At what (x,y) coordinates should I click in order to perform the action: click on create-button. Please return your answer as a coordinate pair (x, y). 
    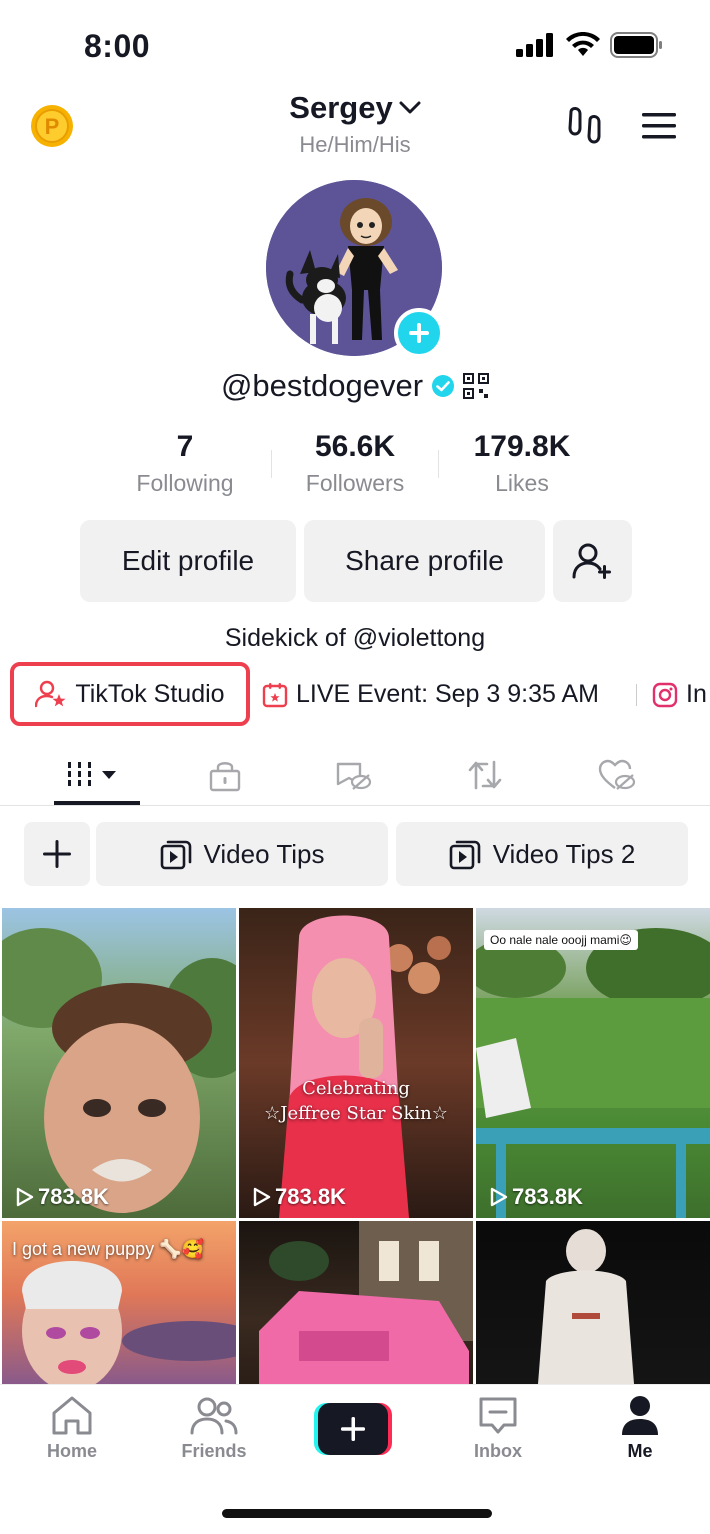
    Looking at the image, I should click on (353, 1429).